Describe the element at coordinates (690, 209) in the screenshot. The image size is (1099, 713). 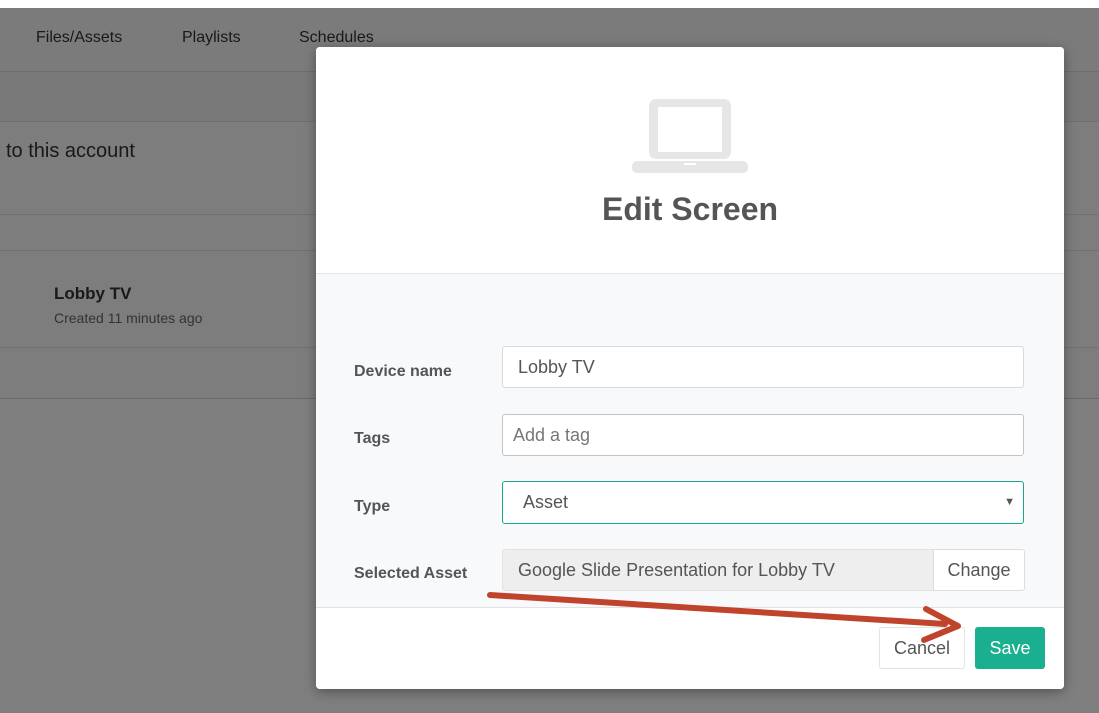
I see `modal-title: Edit Screen` at that location.